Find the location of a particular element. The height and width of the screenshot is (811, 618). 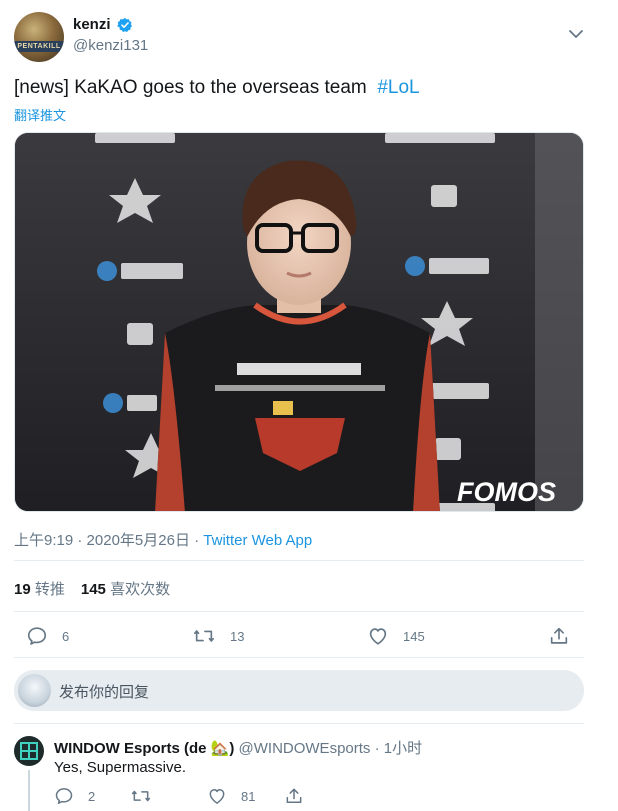

avatar-banner-text: PENTAKILL is located at coordinates (39, 46).